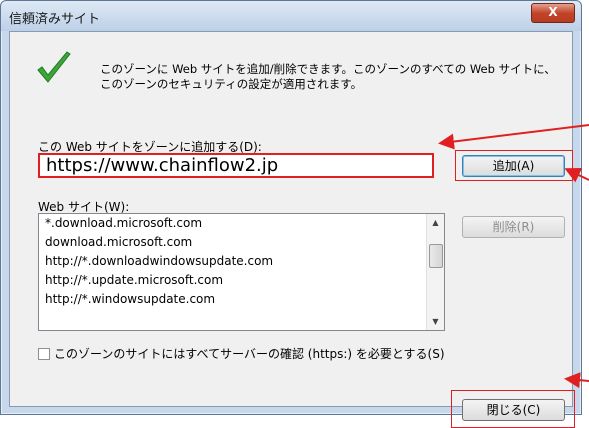  Describe the element at coordinates (435, 222) in the screenshot. I see `scroll-up-arrow-icon: ▲` at that location.